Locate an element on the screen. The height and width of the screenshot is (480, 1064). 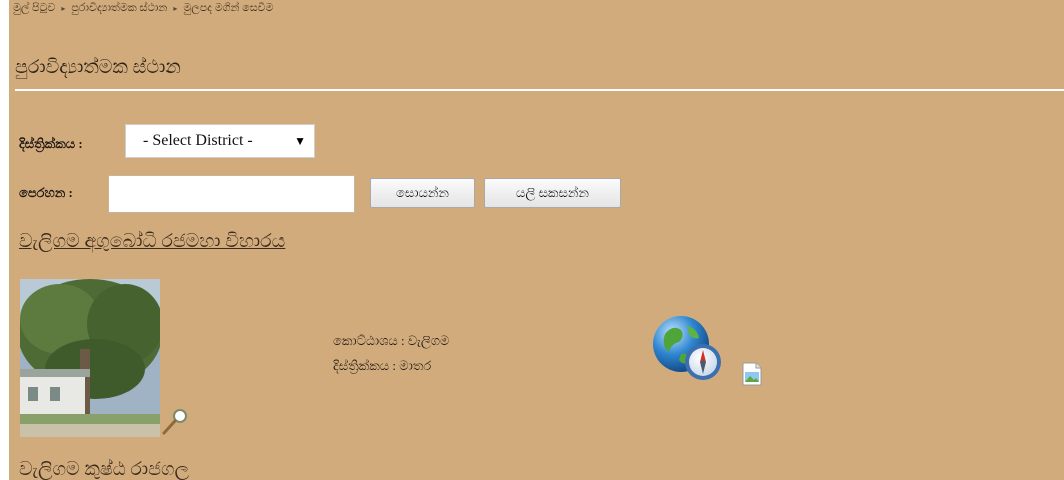
page-title: පුරාවිද්‍යාත්මක ස්ථාන is located at coordinates (98, 67).